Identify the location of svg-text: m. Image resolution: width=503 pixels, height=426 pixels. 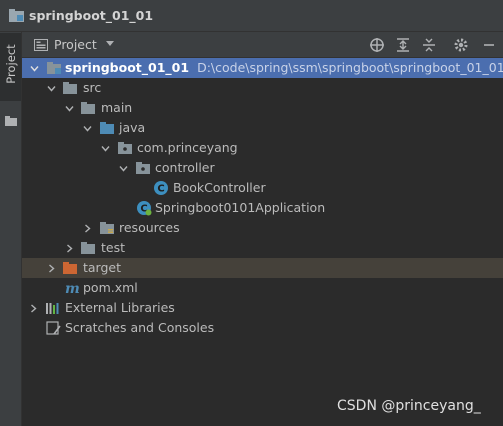
(72, 288).